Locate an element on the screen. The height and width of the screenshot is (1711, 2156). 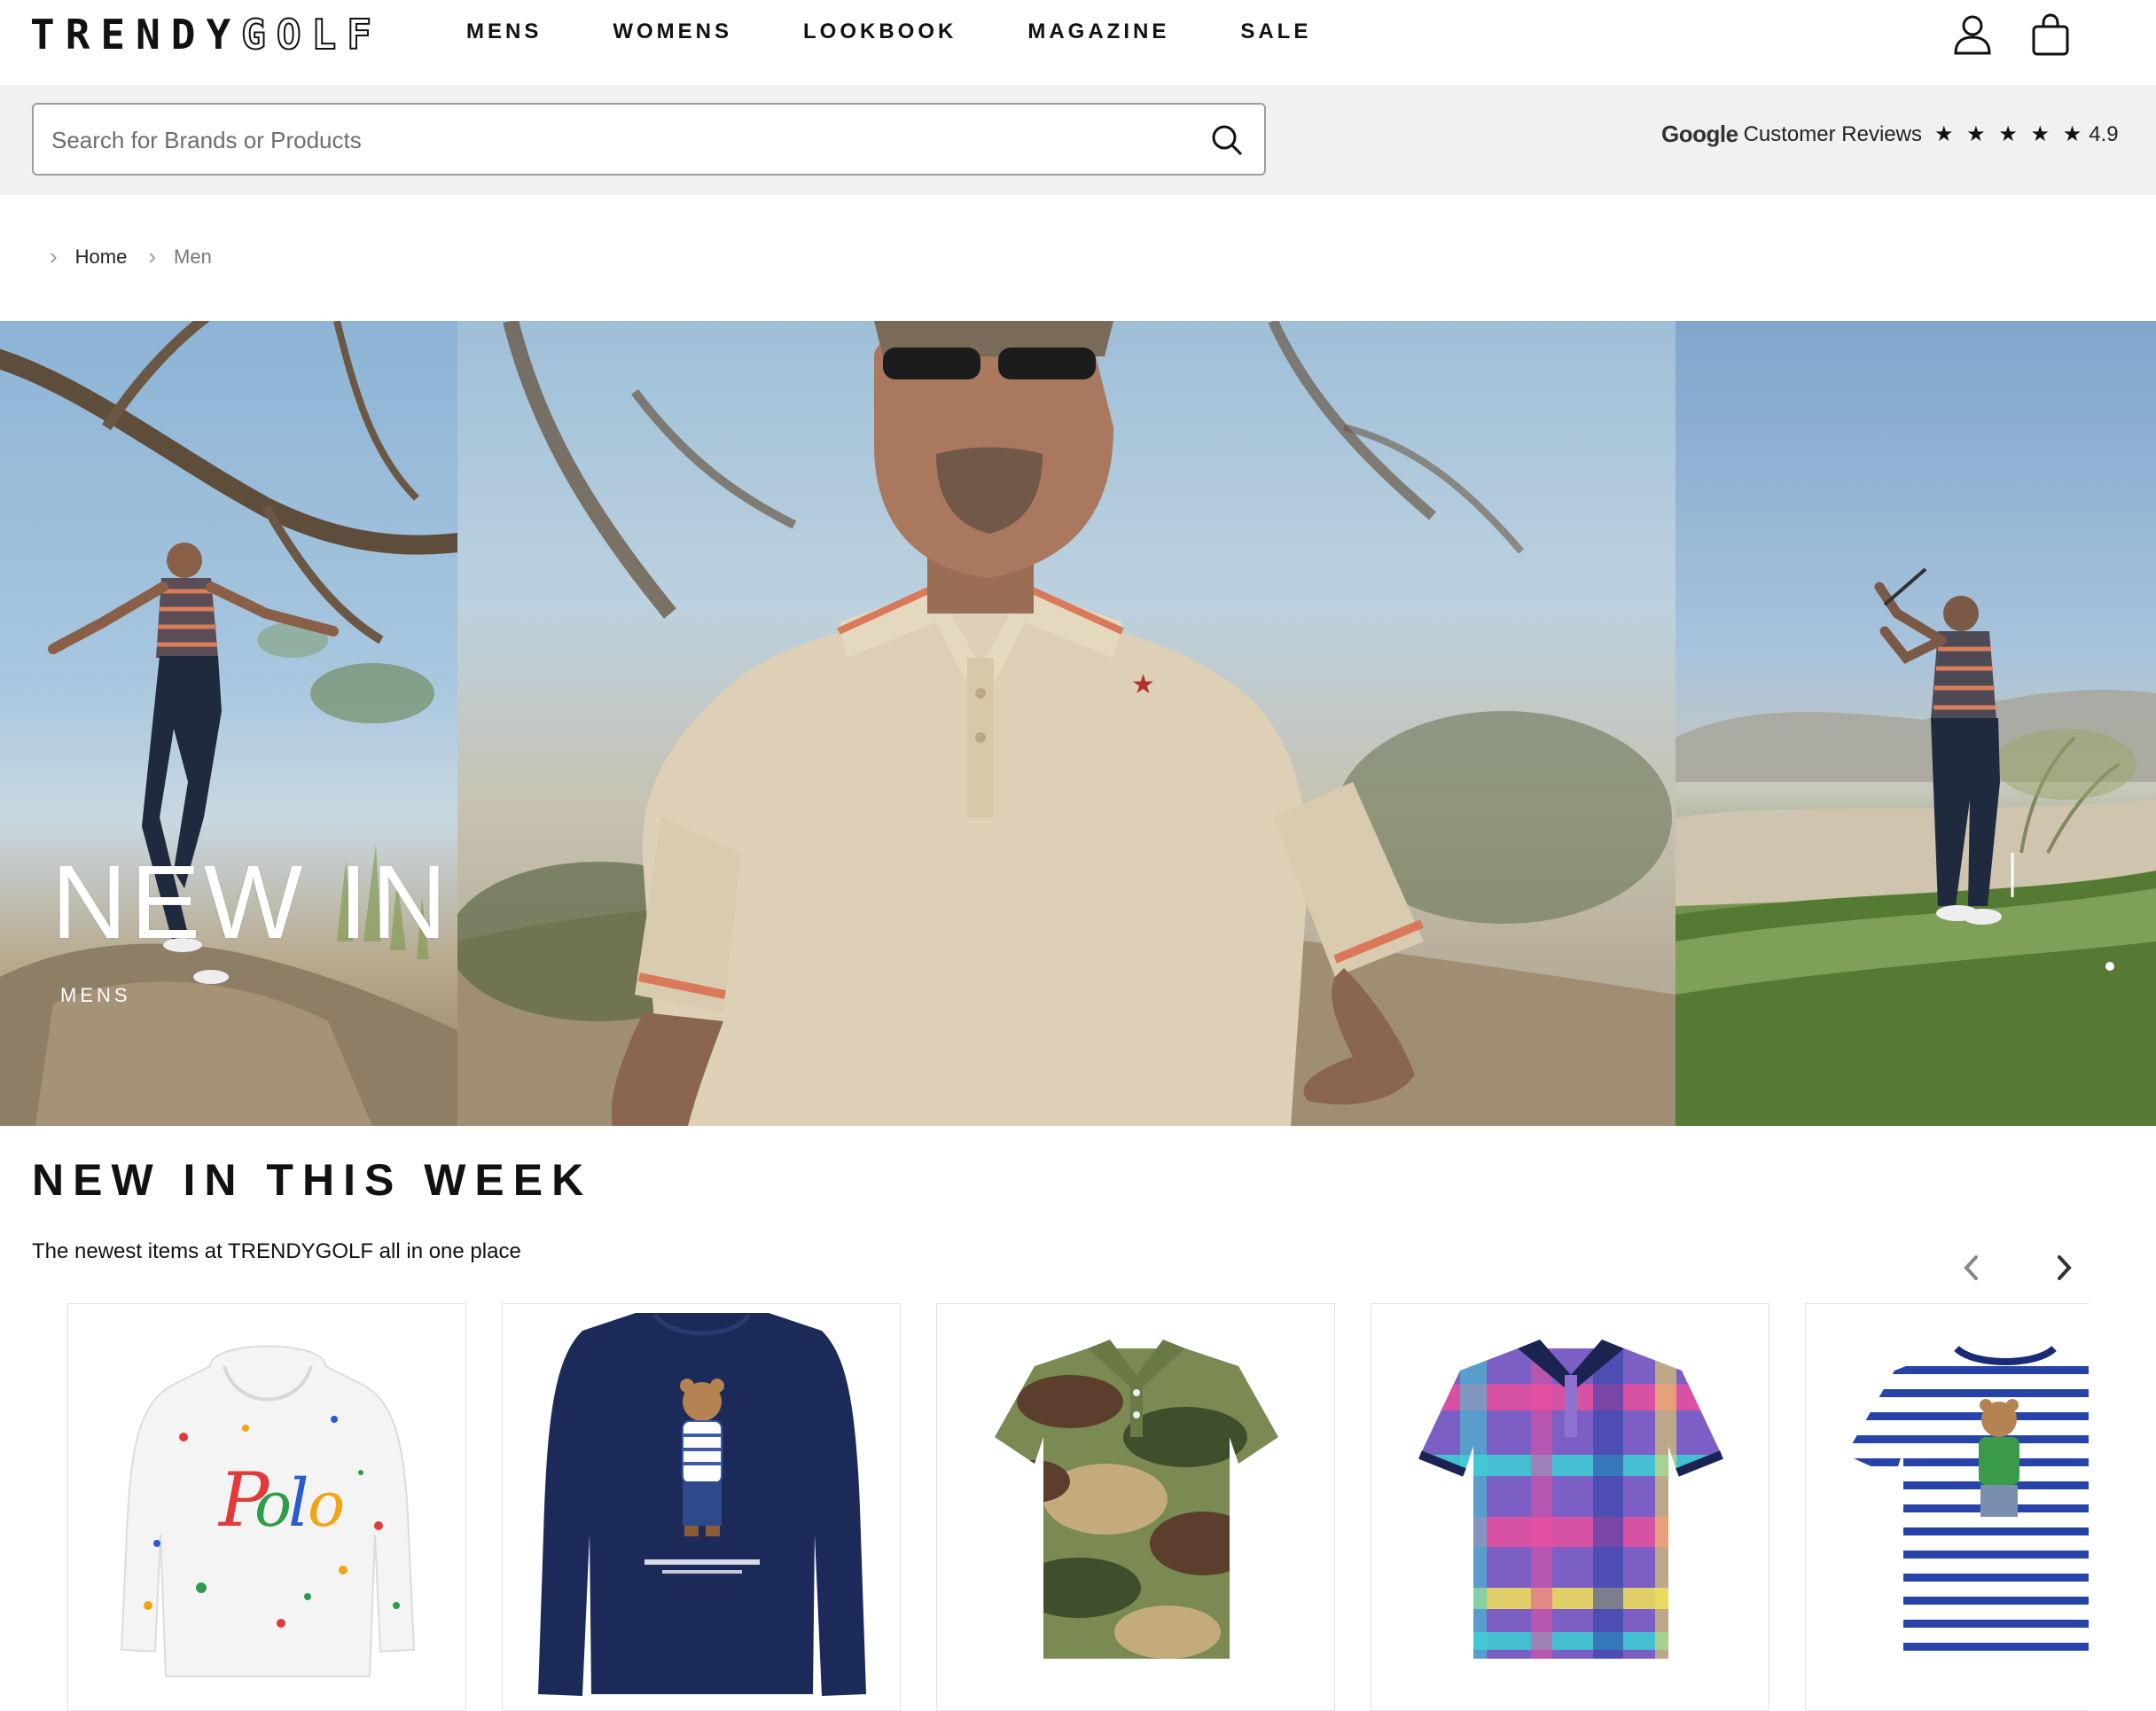
google-logo: Google is located at coordinates (1699, 134).